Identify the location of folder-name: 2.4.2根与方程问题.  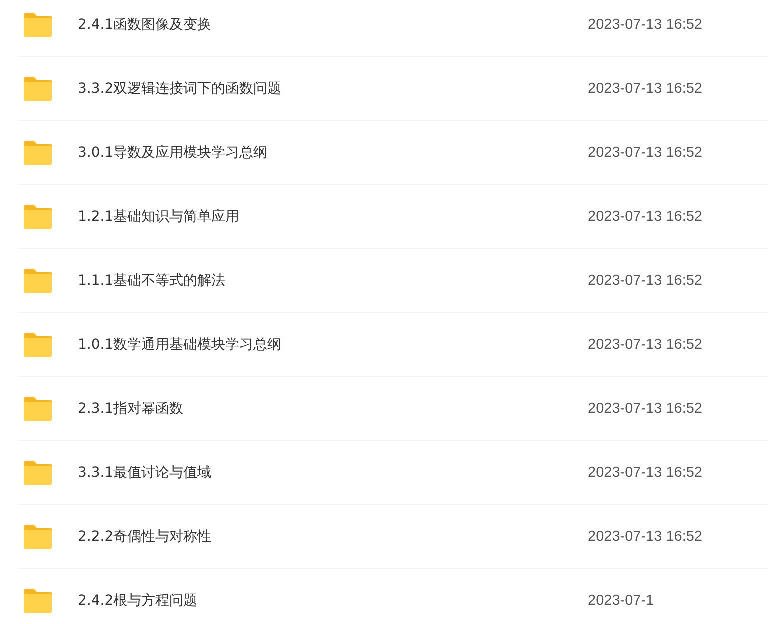
(333, 601).